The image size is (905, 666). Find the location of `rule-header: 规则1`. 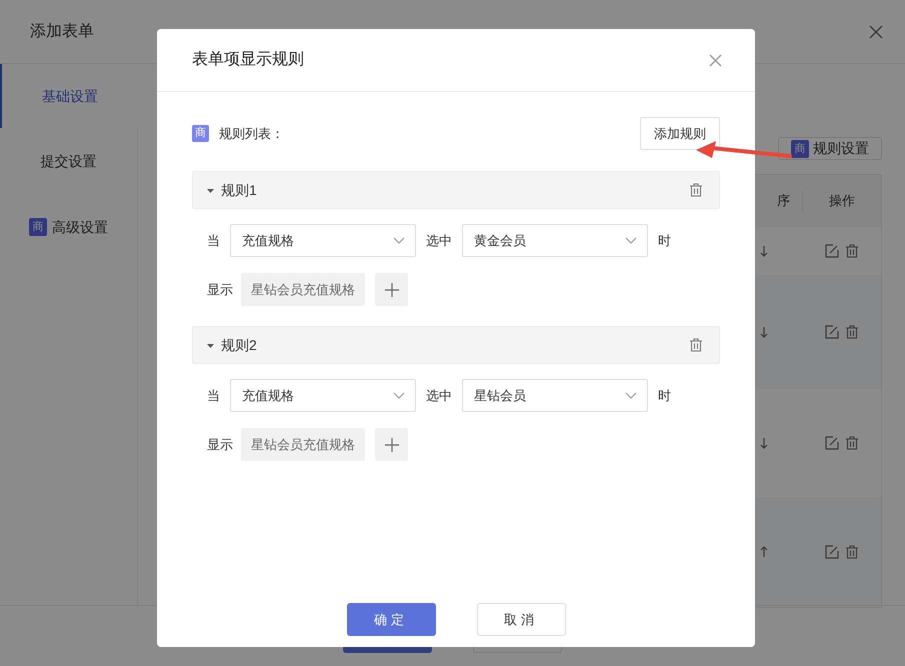

rule-header: 规则1 is located at coordinates (456, 190).